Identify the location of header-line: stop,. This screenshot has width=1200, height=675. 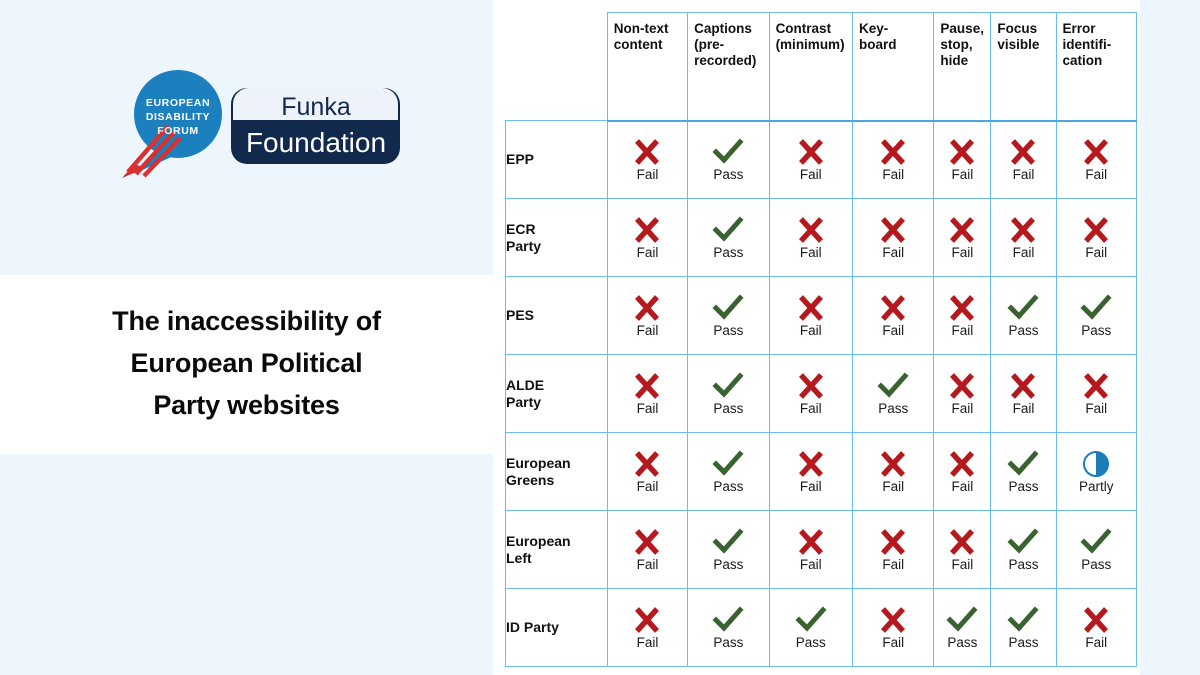
(956, 44).